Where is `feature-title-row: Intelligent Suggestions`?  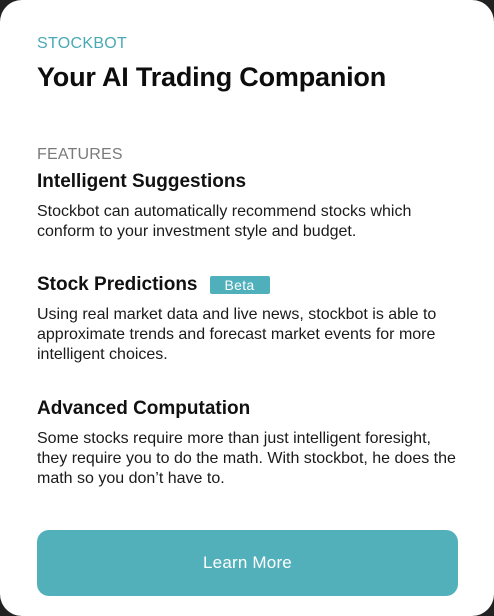
feature-title-row: Intelligent Suggestions is located at coordinates (247, 182).